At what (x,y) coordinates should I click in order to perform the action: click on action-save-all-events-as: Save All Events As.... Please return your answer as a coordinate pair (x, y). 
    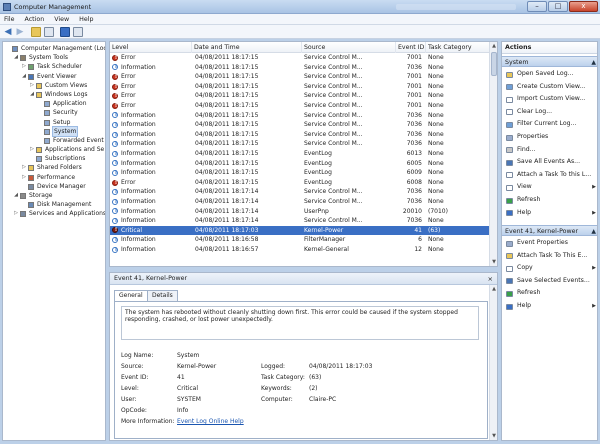
    Looking at the image, I should click on (549, 162).